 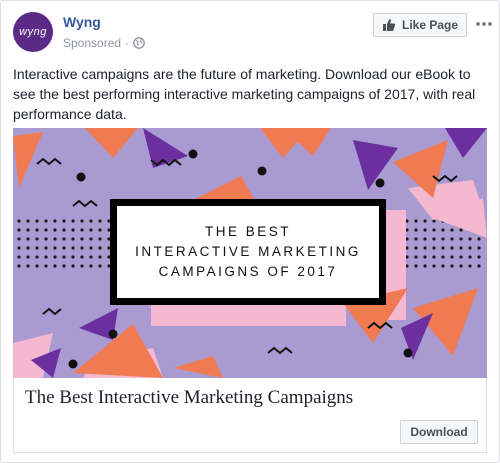 I want to click on avatar-logo-text: wyng, so click(x=33, y=32).